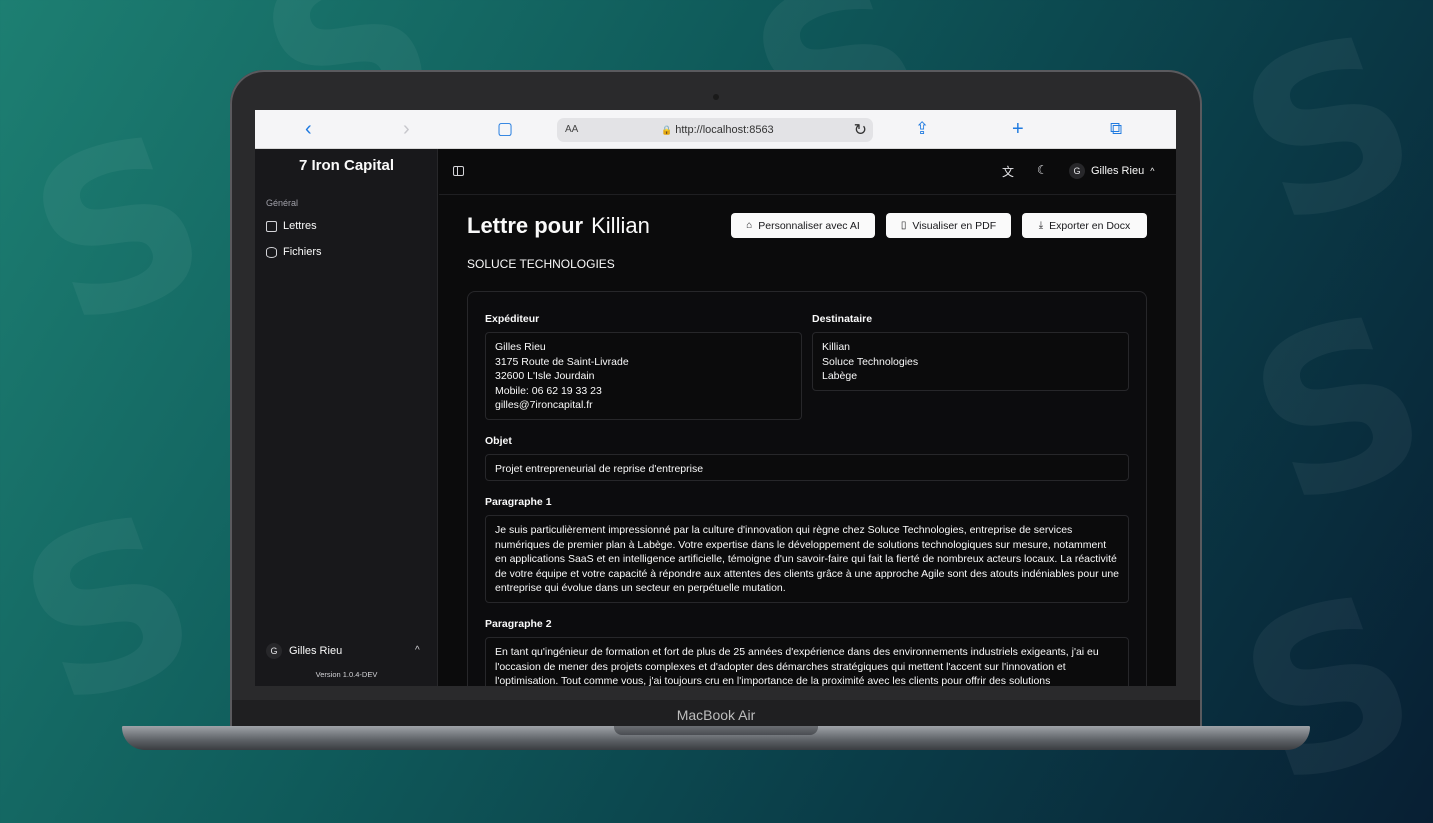 This screenshot has width=1433, height=823. What do you see at coordinates (346, 165) in the screenshot?
I see `brand-title: 7 Iron Capital` at bounding box center [346, 165].